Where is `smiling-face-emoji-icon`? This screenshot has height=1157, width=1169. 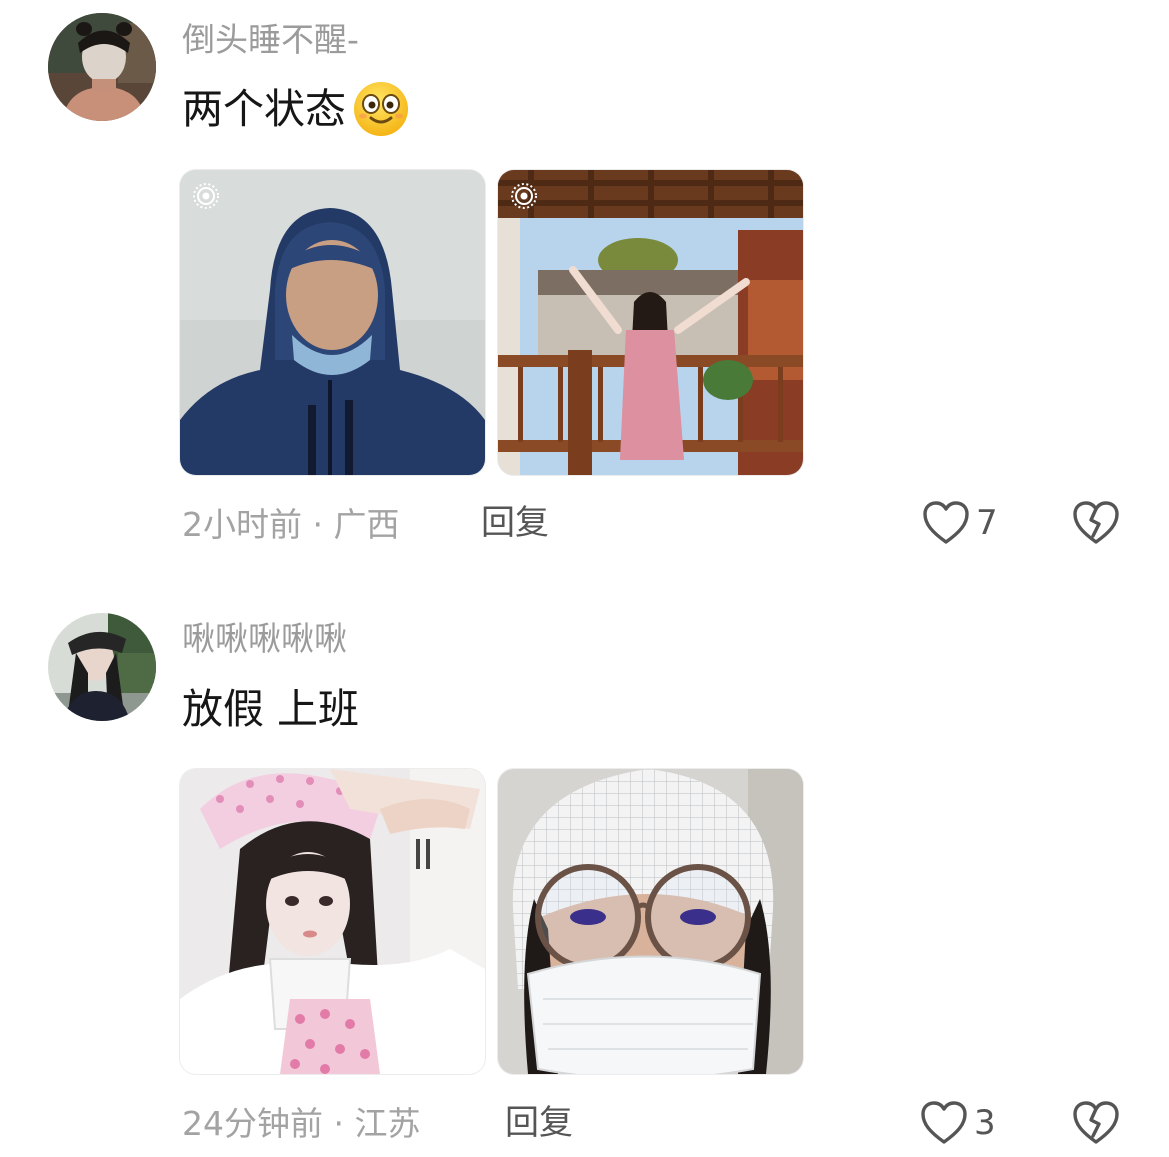 smiling-face-emoji-icon is located at coordinates (381, 109).